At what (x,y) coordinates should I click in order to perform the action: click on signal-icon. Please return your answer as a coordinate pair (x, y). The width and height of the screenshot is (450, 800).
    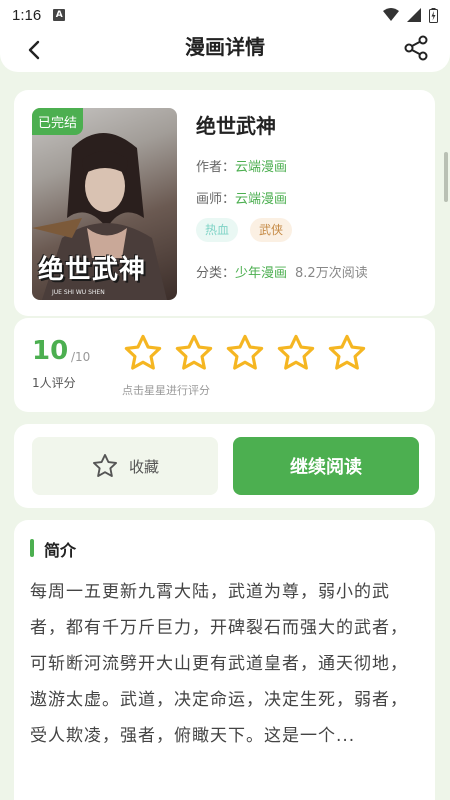
    Looking at the image, I should click on (414, 15).